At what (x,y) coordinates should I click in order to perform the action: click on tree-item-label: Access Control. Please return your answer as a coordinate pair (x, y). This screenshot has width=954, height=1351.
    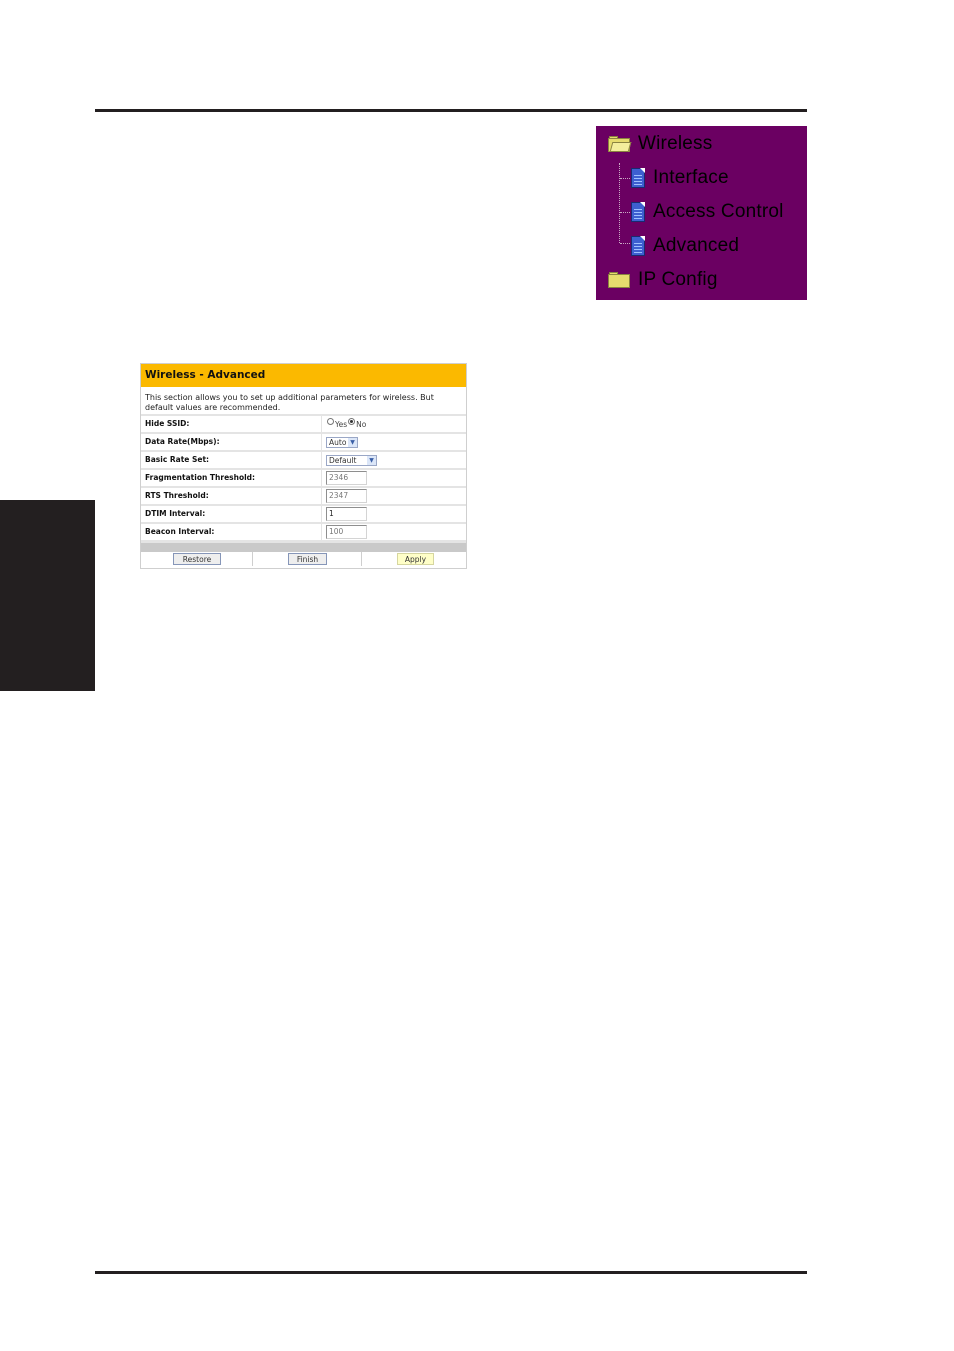
    Looking at the image, I should click on (718, 211).